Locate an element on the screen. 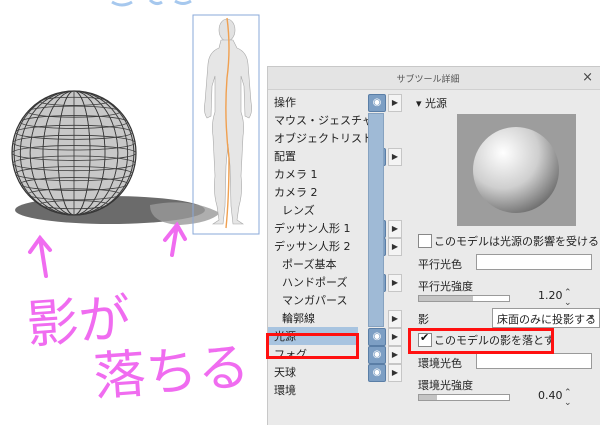 This screenshot has height=425, width=600. panel-title: サブツール詳細 is located at coordinates (428, 80).